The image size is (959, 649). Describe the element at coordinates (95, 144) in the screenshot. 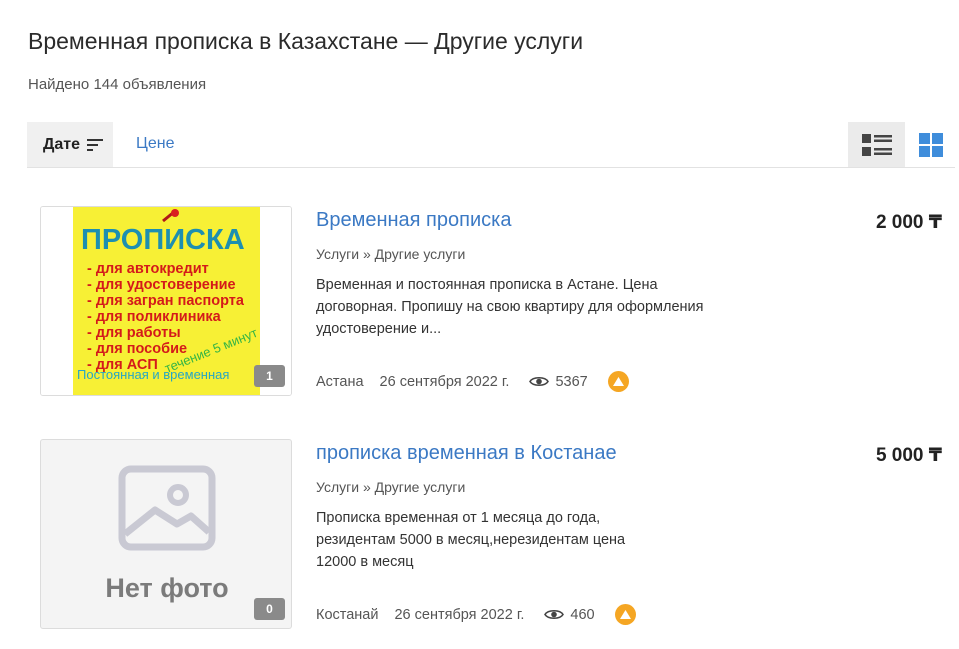

I see `sort-descending-icon` at that location.